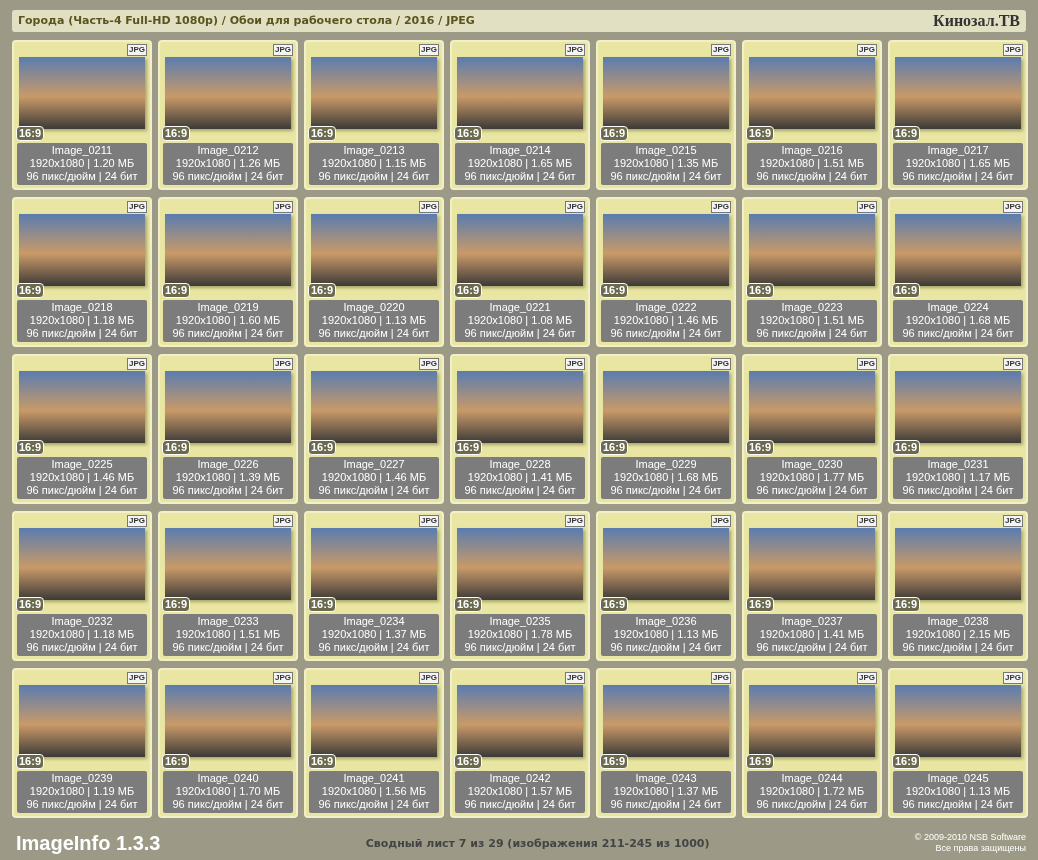  What do you see at coordinates (88, 843) in the screenshot?
I see `app-name: ImageInfo 1.3.3` at bounding box center [88, 843].